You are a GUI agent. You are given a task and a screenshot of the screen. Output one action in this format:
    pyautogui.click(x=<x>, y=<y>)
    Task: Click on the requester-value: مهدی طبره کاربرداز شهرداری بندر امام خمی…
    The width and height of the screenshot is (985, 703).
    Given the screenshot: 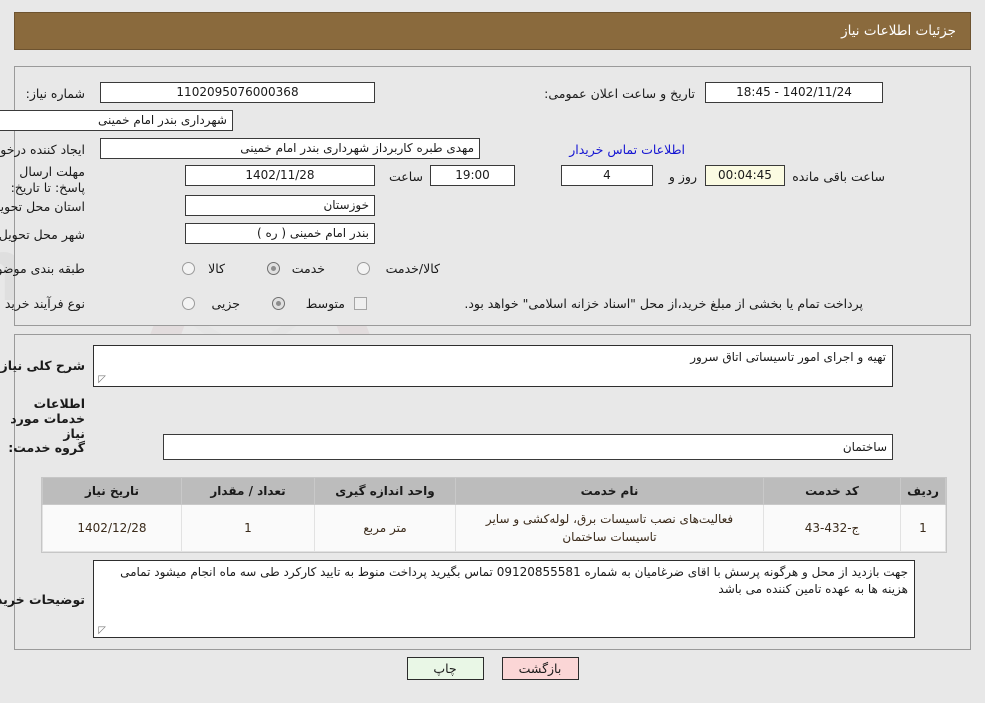 What is the action you would take?
    pyautogui.click(x=290, y=148)
    